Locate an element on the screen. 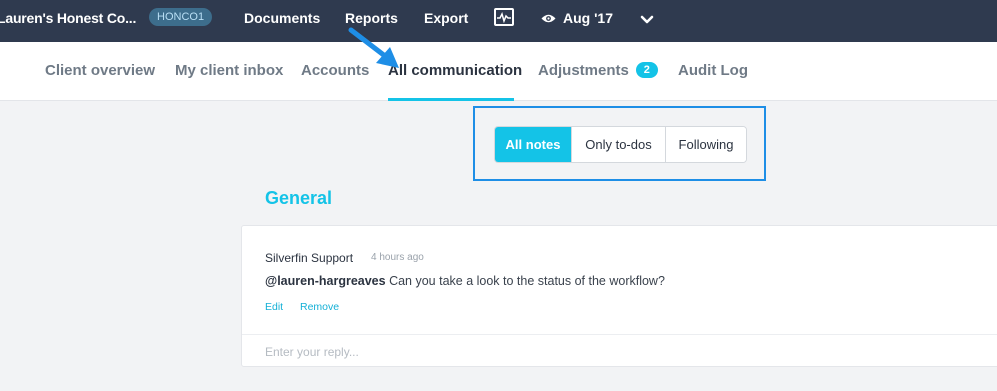 The height and width of the screenshot is (391, 997). eye-icon is located at coordinates (548, 20).